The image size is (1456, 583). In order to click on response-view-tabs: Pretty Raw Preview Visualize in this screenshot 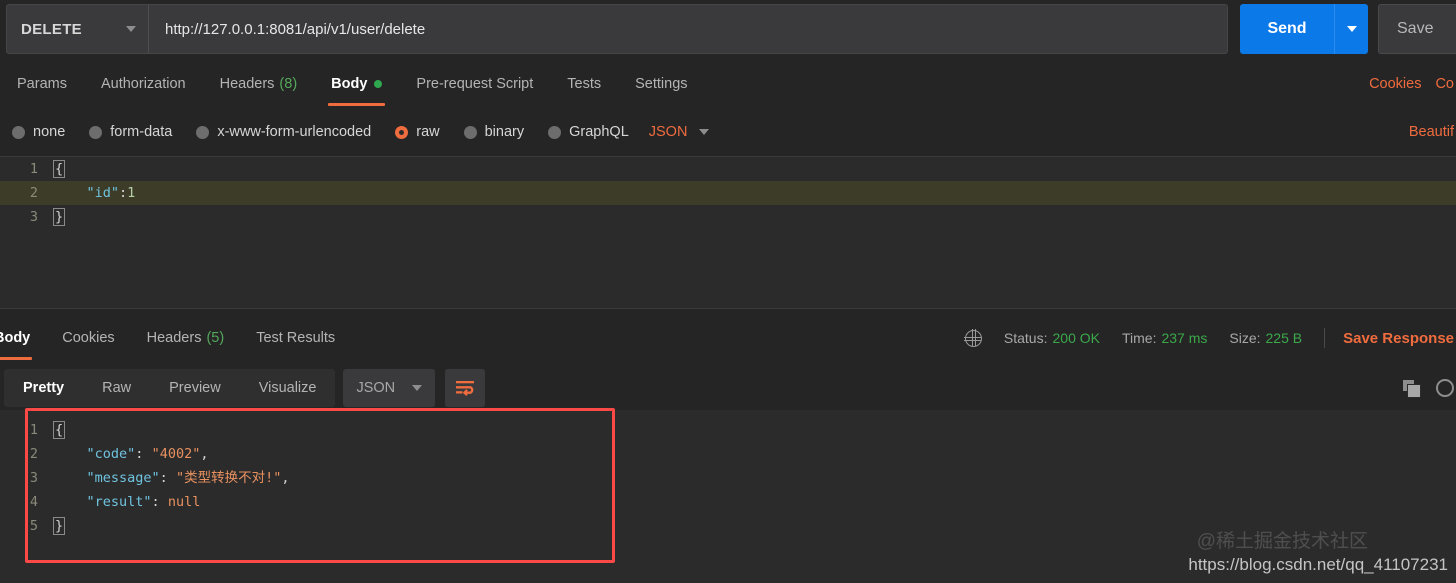, I will do `click(170, 388)`.